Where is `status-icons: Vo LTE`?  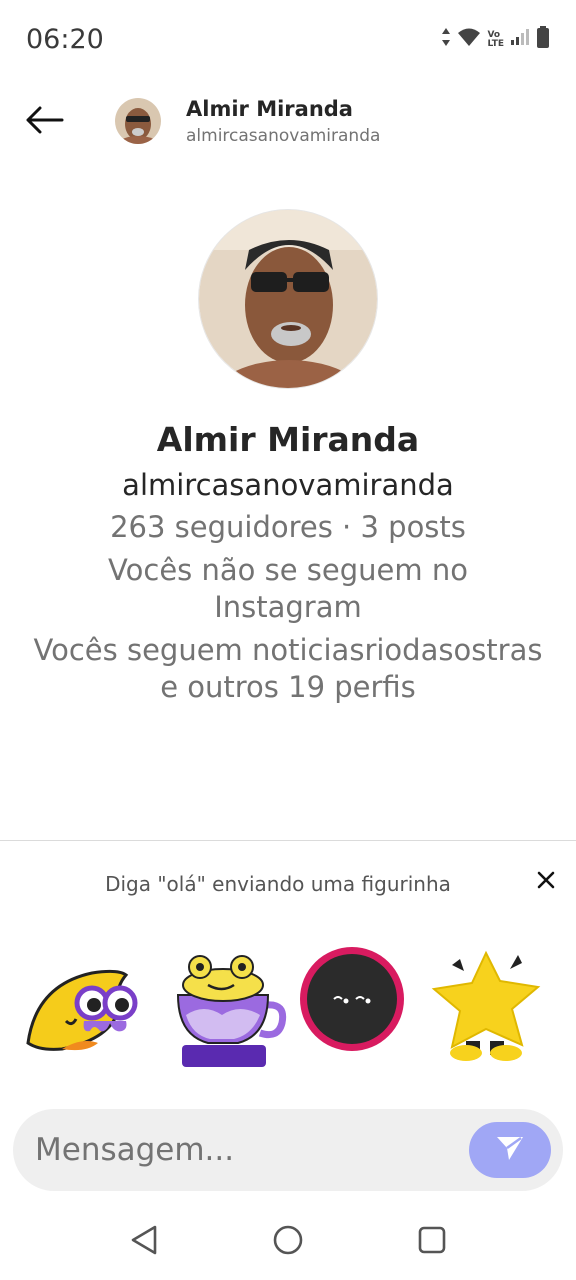
status-icons: Vo LTE is located at coordinates (495, 39).